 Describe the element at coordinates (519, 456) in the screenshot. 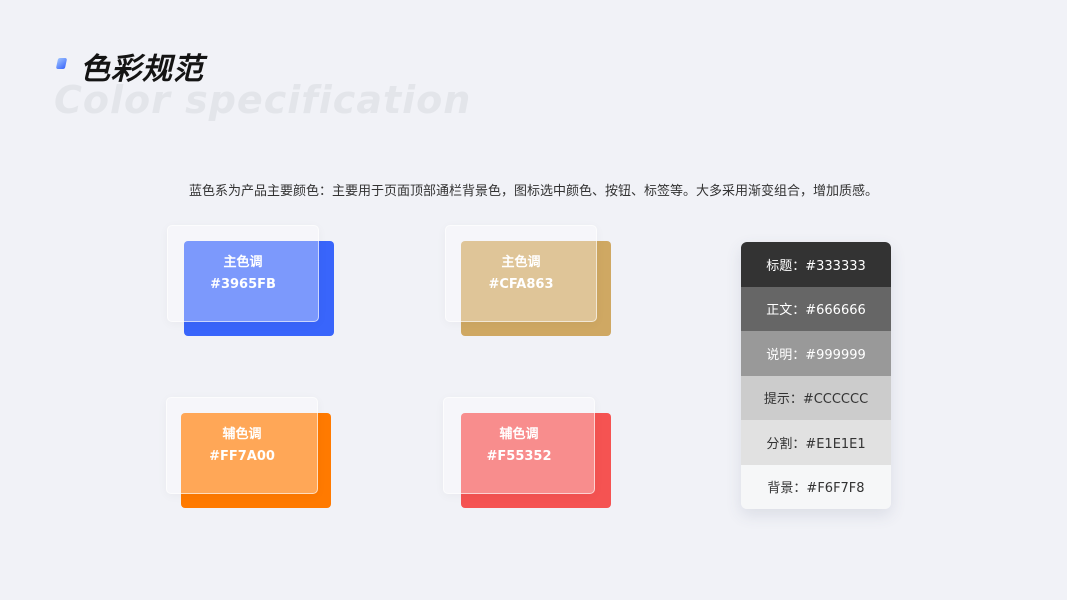

I see `swatch-hex: #F55352` at that location.